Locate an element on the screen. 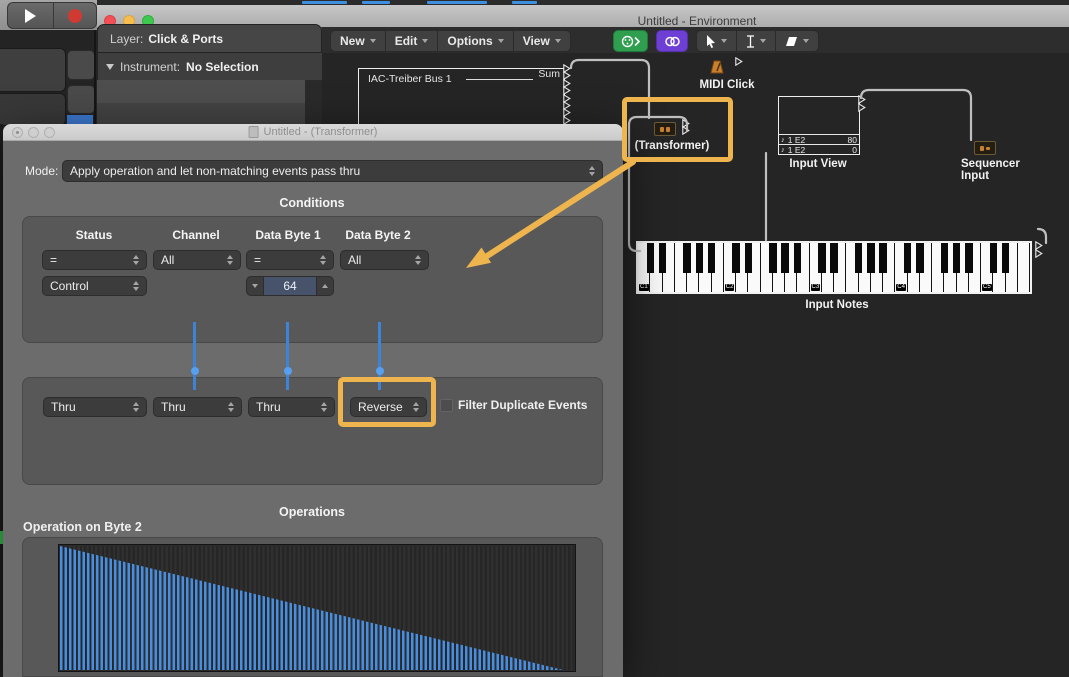  menu-view: View is located at coordinates (542, 41).